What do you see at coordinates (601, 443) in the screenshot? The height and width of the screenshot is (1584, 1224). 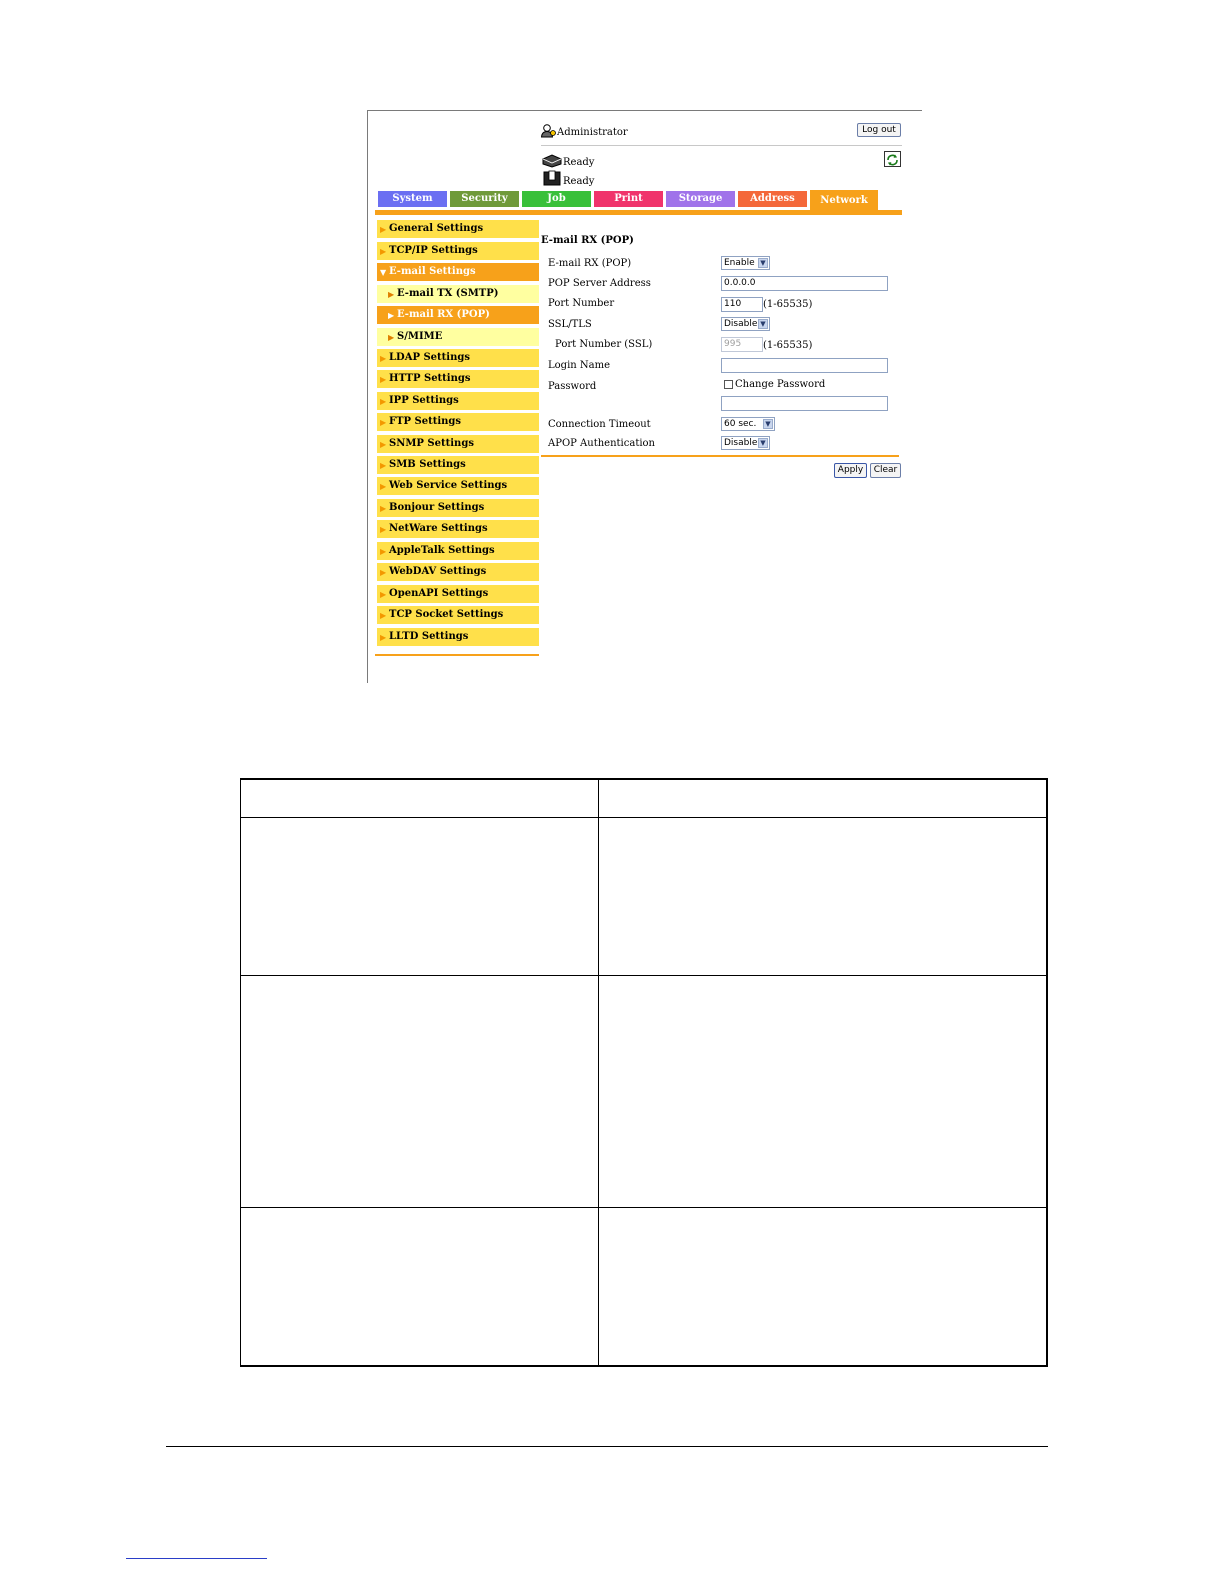 I see `apop-authentication-label: APOP Authentication` at bounding box center [601, 443].